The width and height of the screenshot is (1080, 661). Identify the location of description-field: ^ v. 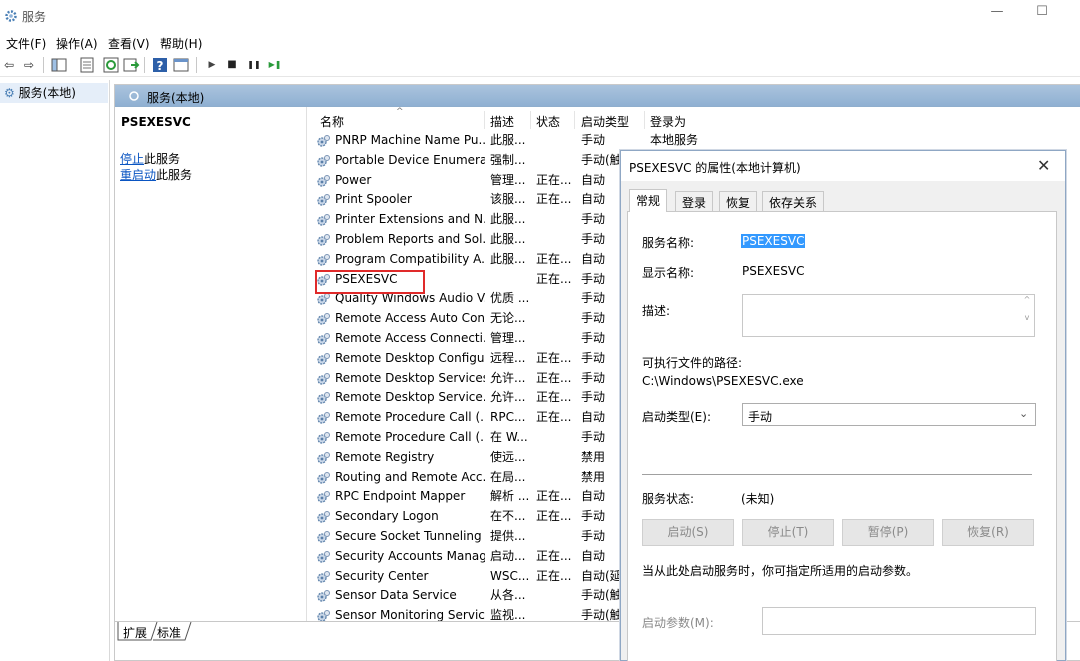
(888, 315).